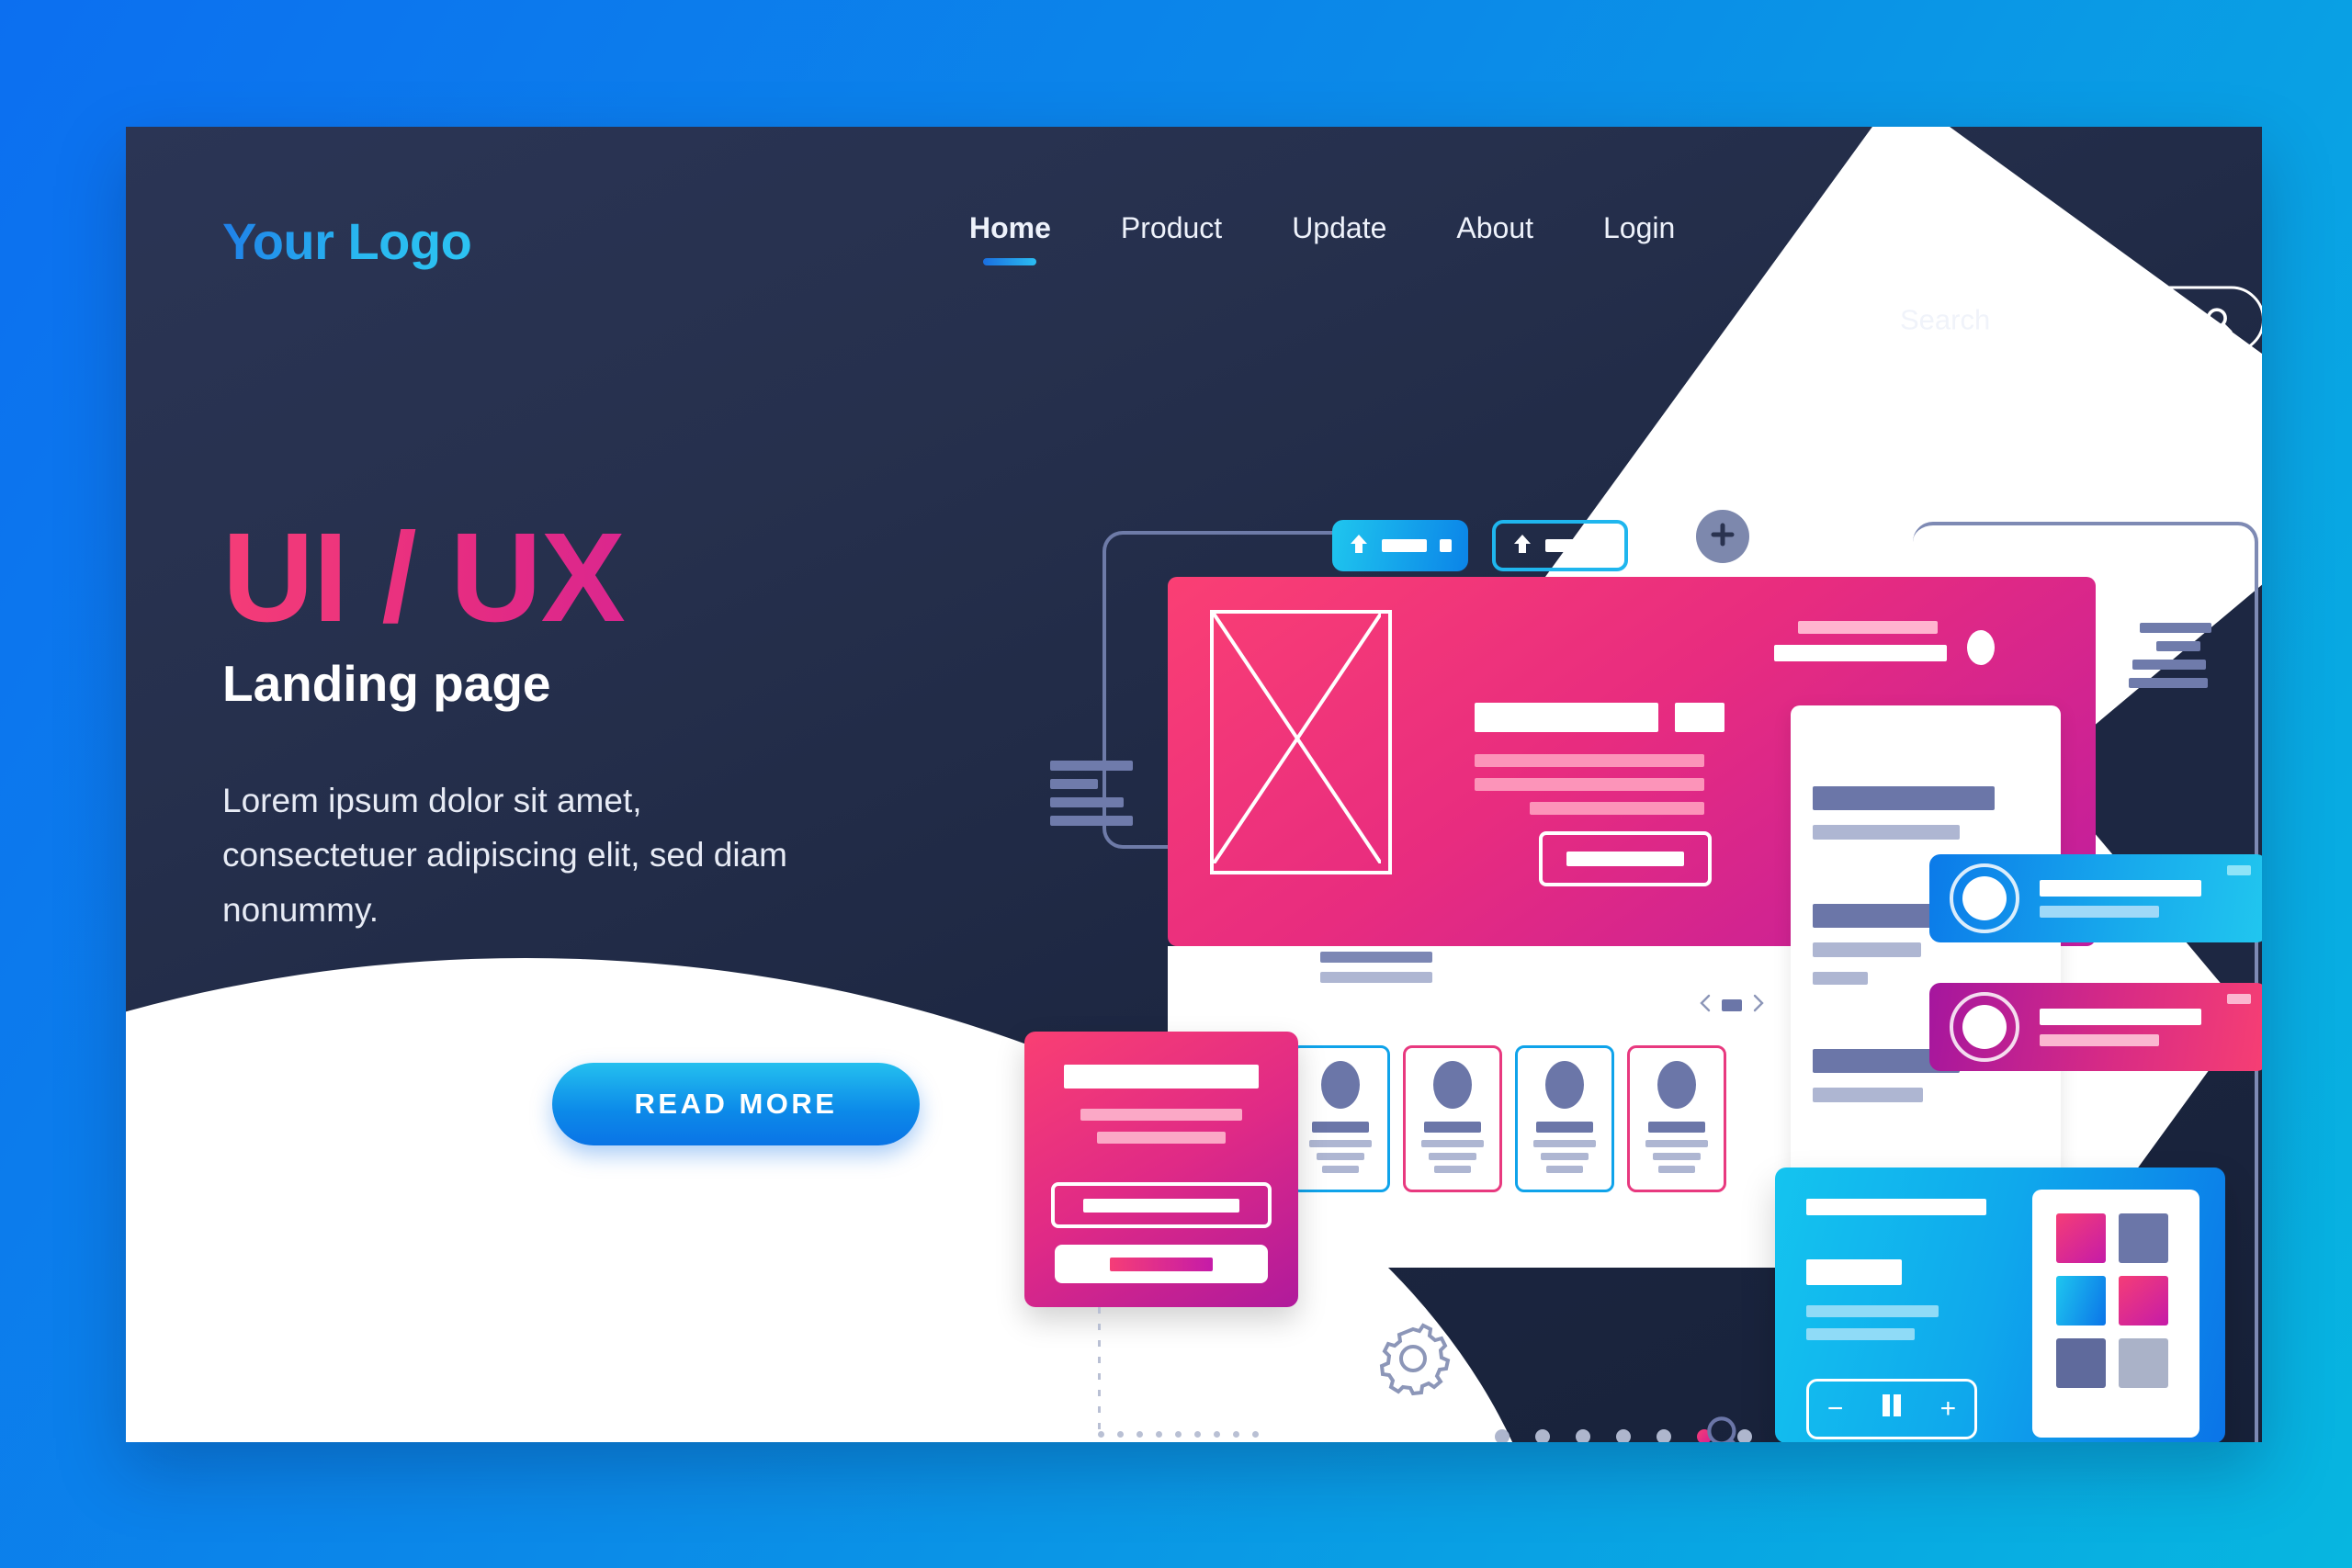 Image resolution: width=2352 pixels, height=1568 pixels. I want to click on increase-button: +, so click(1949, 1409).